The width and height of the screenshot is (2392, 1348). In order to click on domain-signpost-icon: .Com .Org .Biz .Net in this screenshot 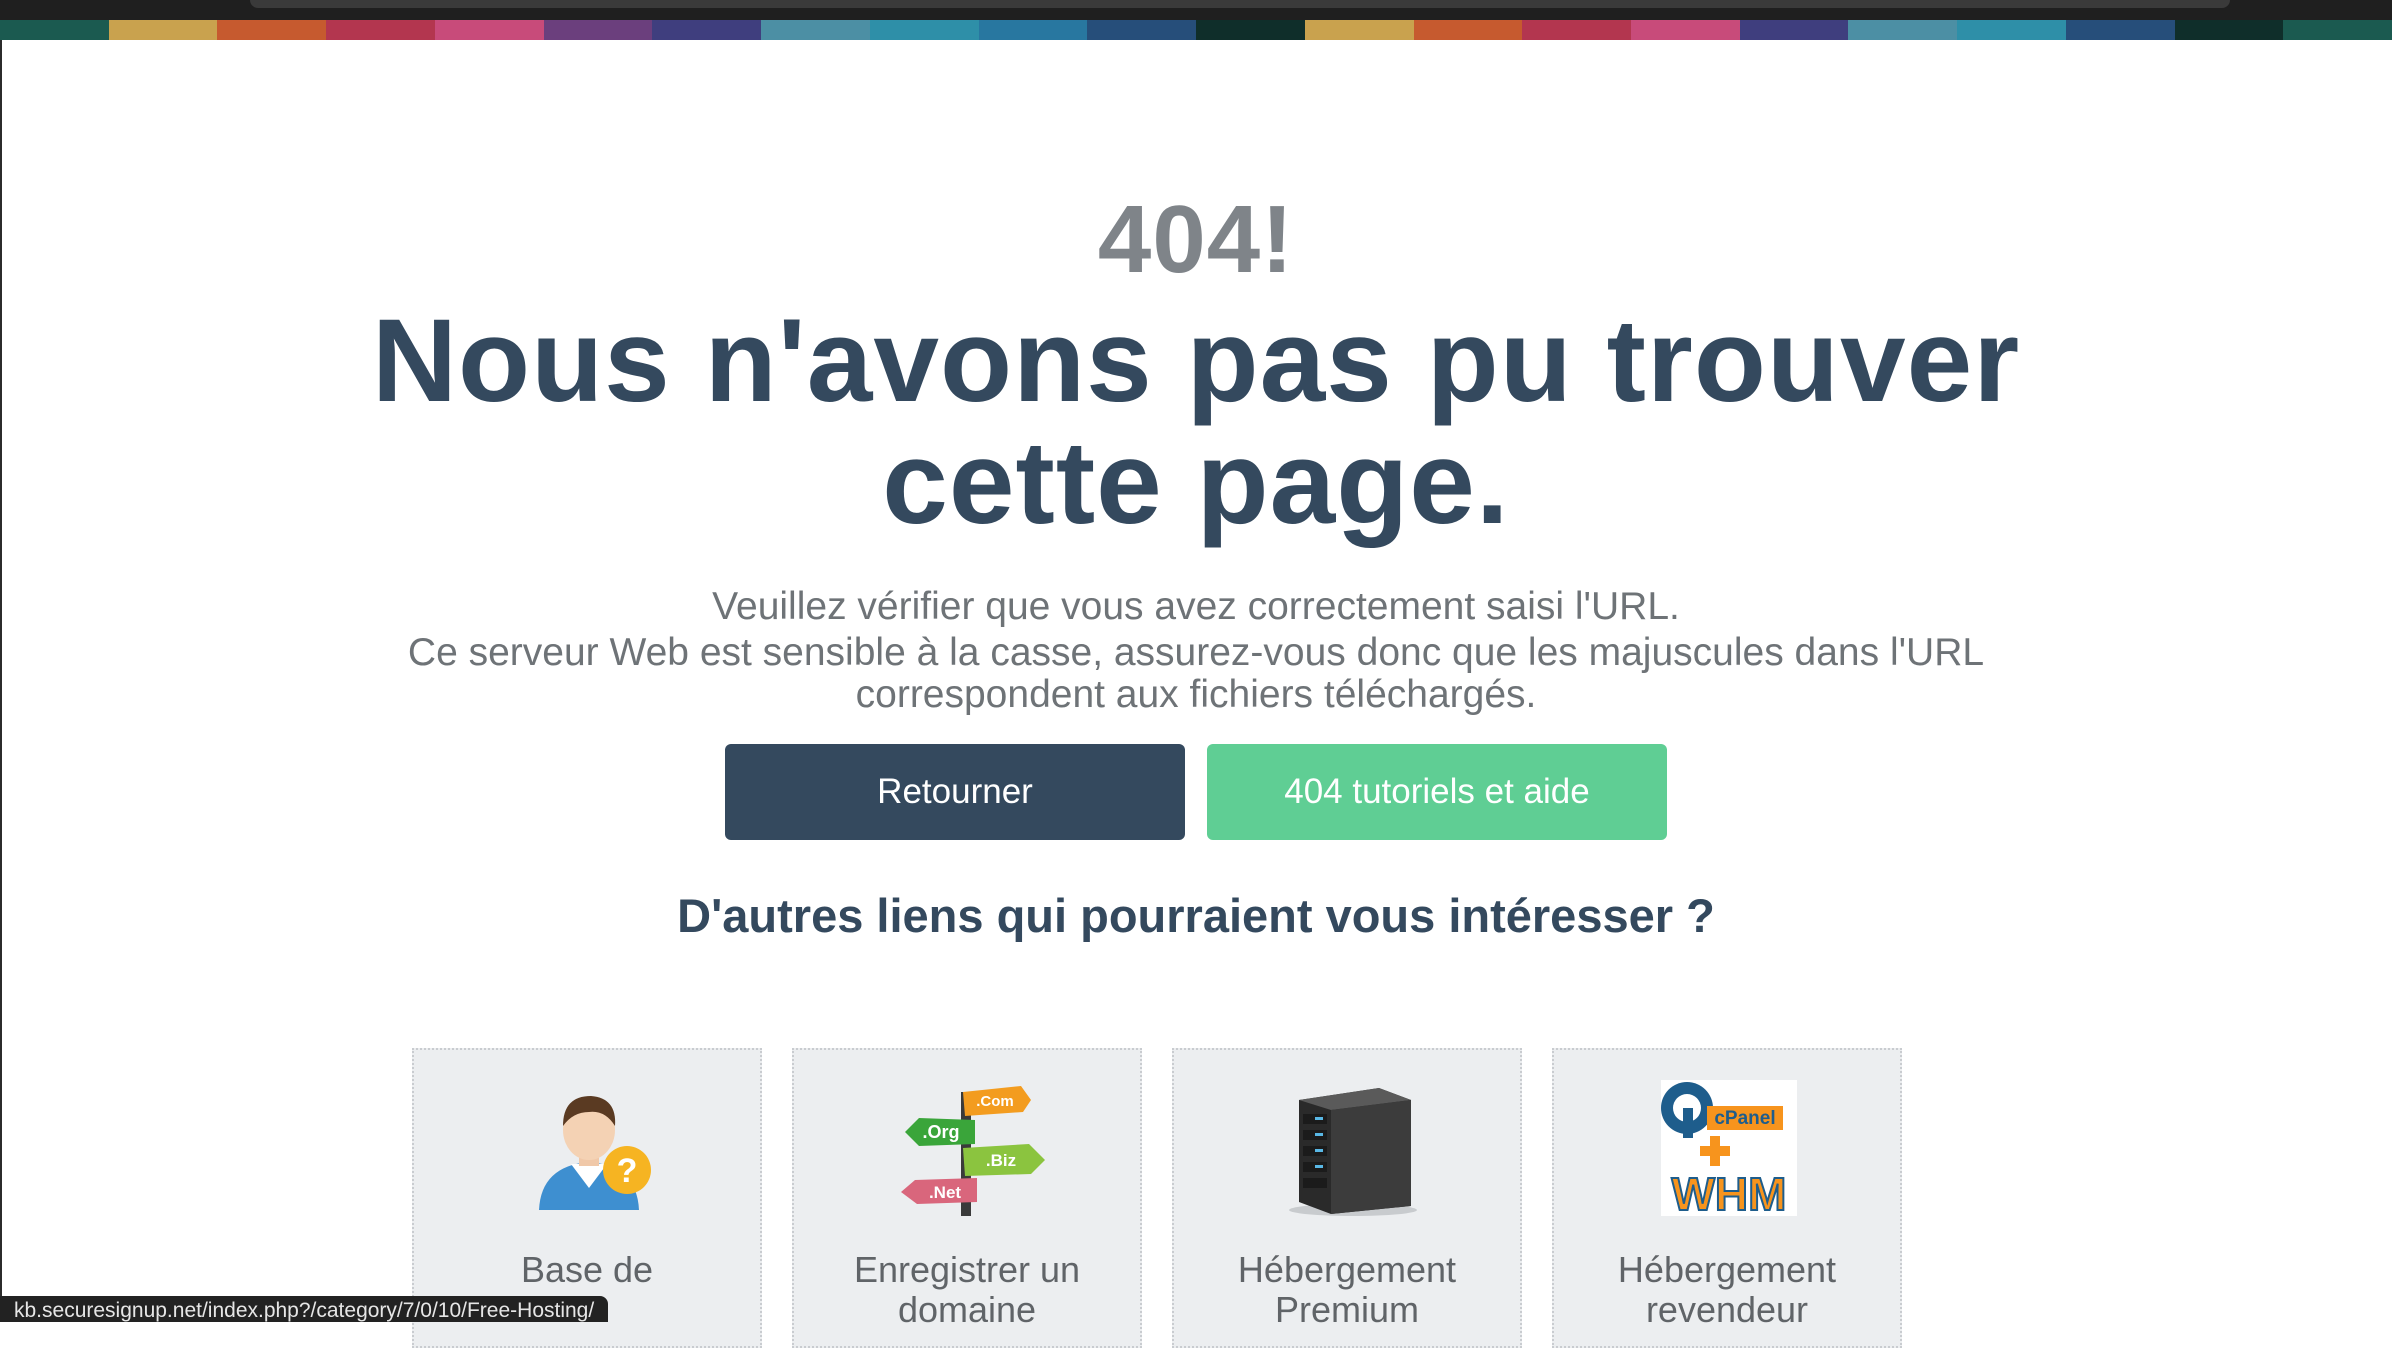, I will do `click(973, 1151)`.